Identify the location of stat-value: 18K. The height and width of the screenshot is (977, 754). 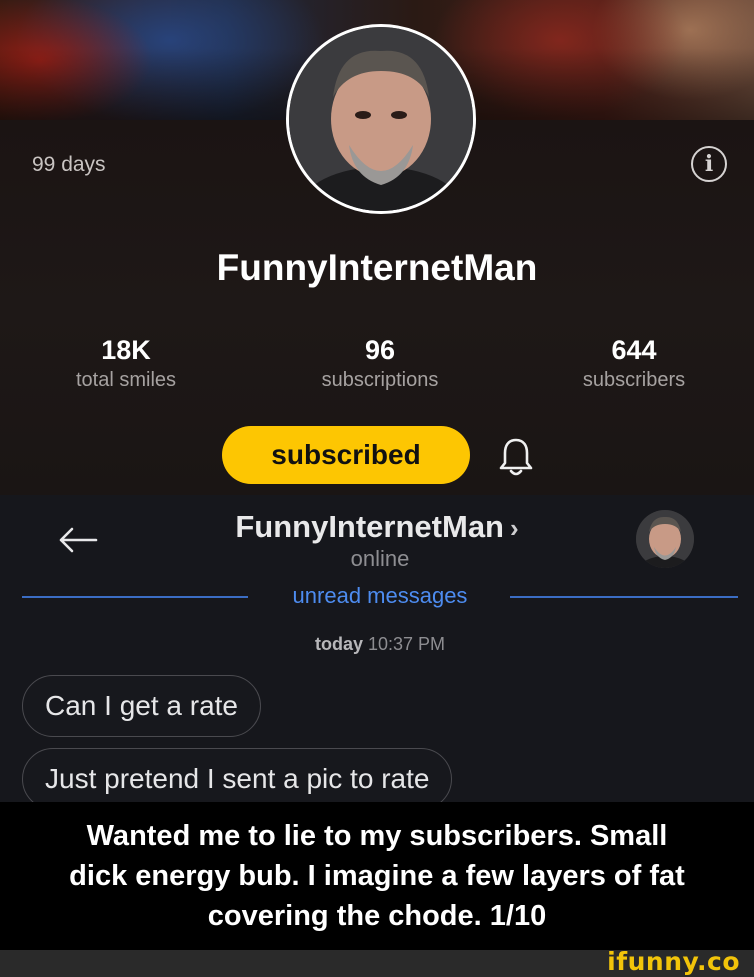
(126, 350).